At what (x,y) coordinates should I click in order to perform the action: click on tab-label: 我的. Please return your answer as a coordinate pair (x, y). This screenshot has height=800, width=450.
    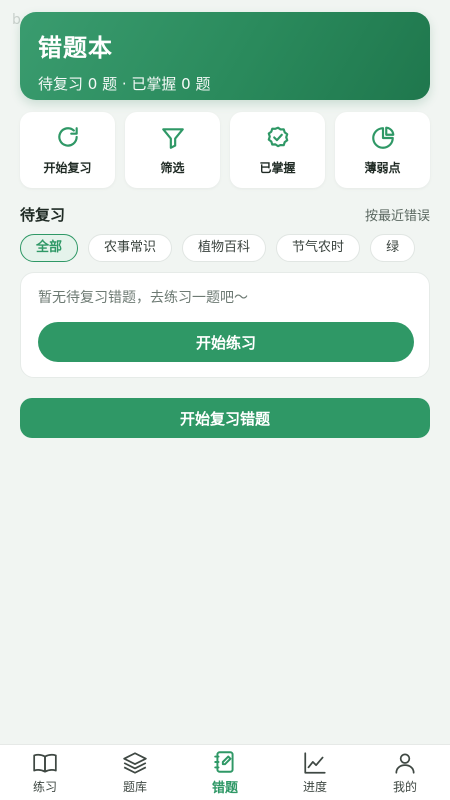
    Looking at the image, I should click on (404, 787).